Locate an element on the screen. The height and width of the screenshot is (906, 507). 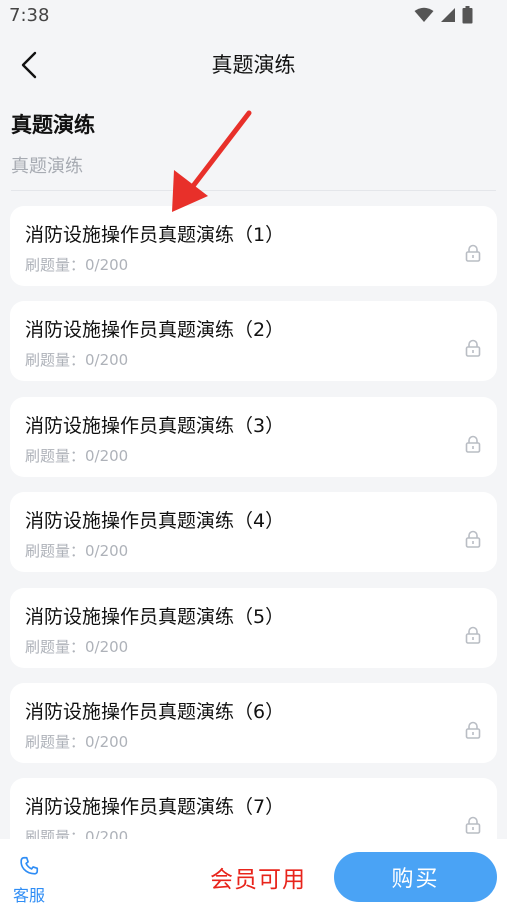
exam-item-title: 消防设施操作员真题演练（4） is located at coordinates (155, 521).